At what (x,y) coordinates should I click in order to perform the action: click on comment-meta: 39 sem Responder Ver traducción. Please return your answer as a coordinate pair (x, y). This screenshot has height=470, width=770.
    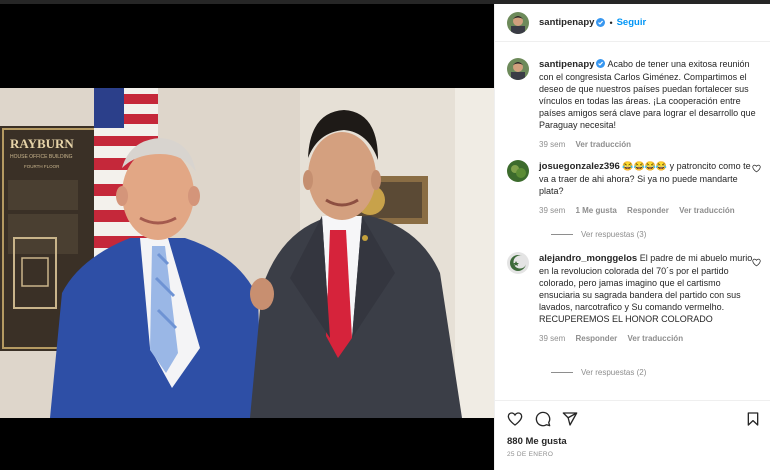
    Looking at the image, I should click on (648, 339).